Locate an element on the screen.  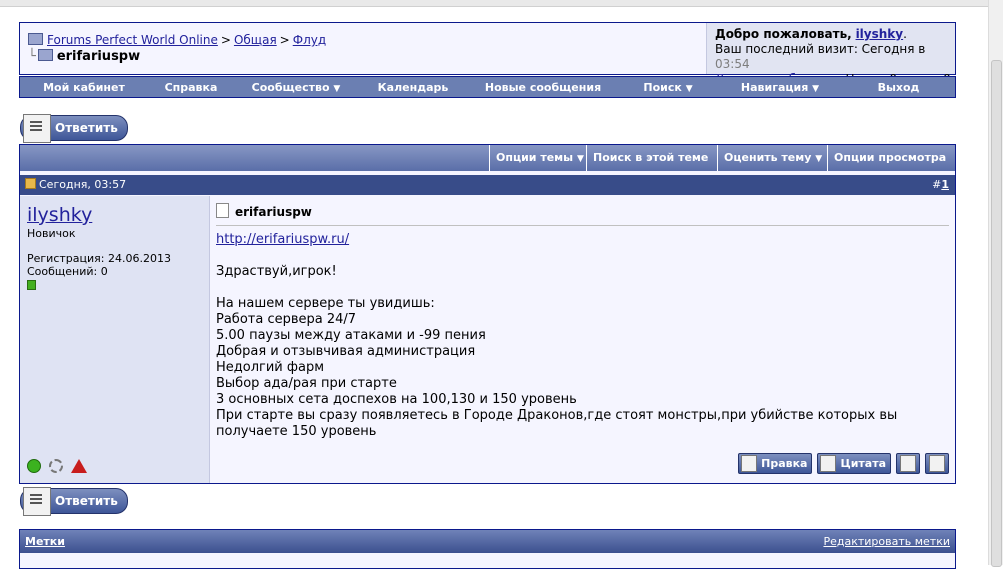
multi-quote-button is located at coordinates (908, 463).